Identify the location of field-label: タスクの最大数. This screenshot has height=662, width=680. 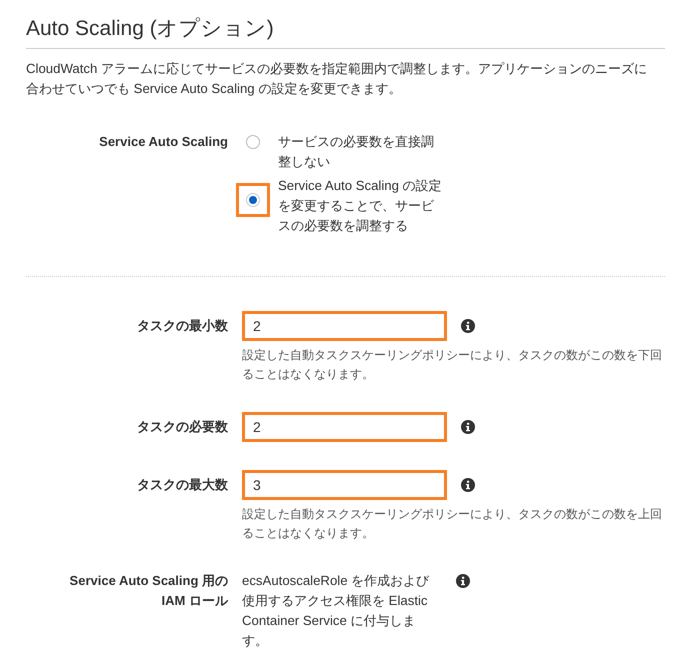
(182, 485).